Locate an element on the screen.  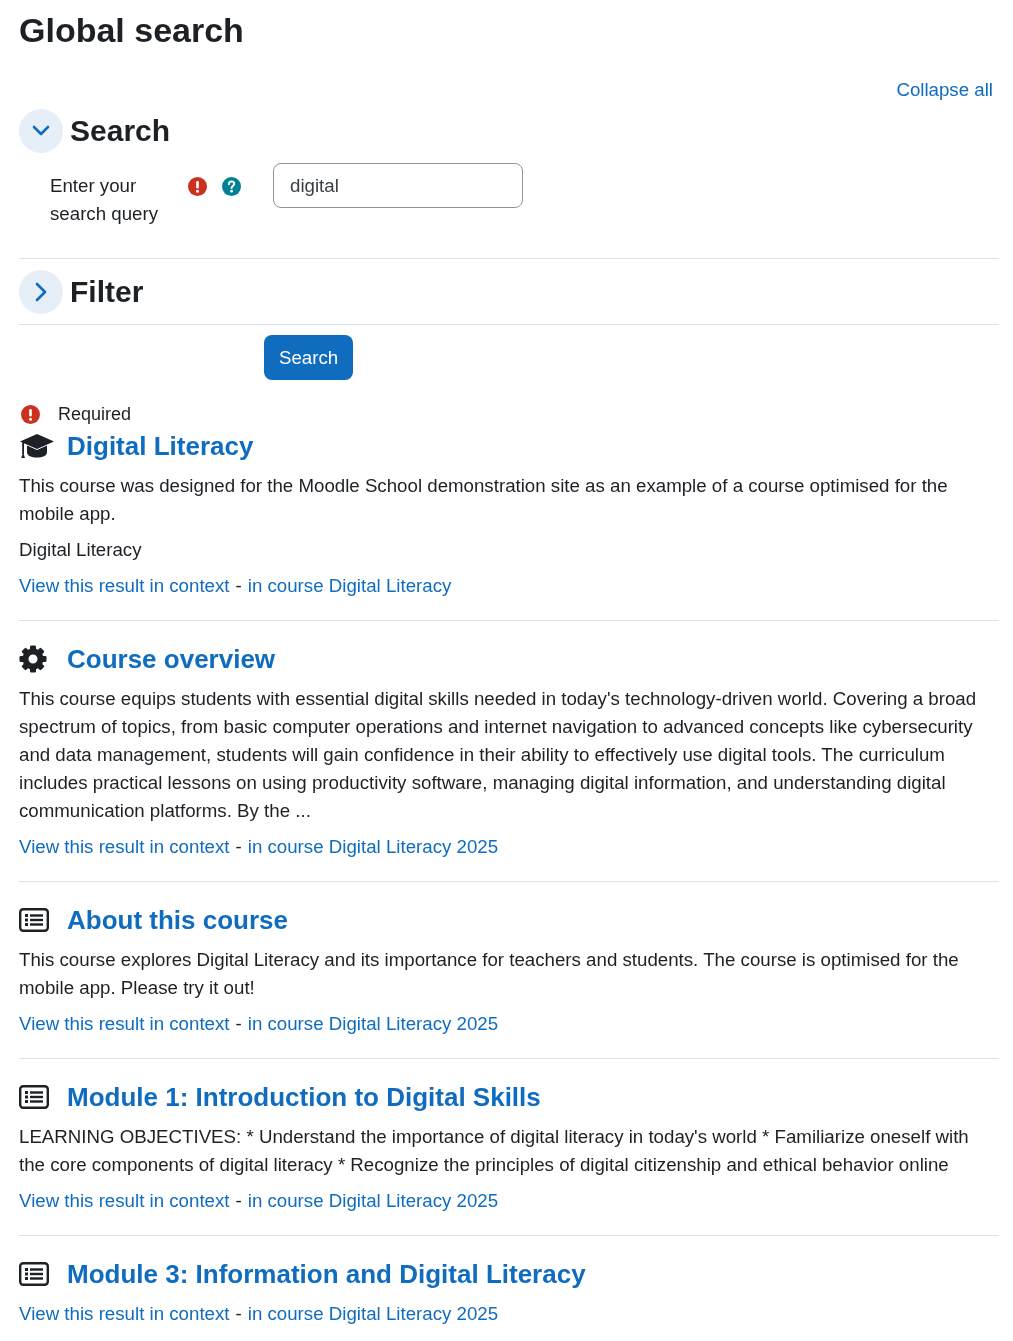
section-heading: Filter is located at coordinates (107, 292).